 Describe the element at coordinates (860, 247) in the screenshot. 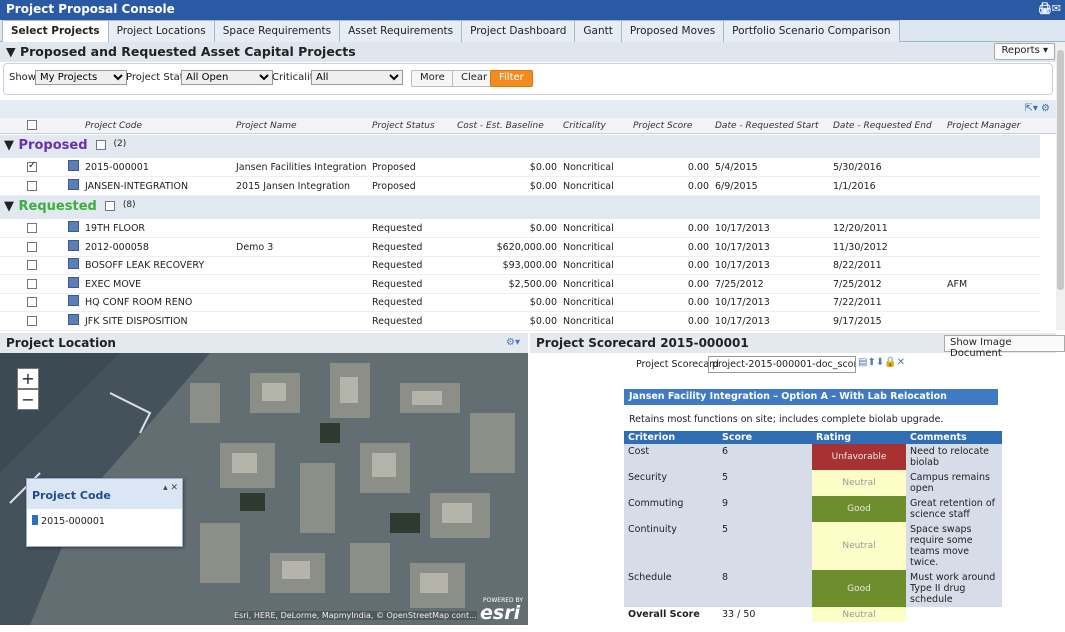

I see `cell-end: 11/30/2012` at that location.